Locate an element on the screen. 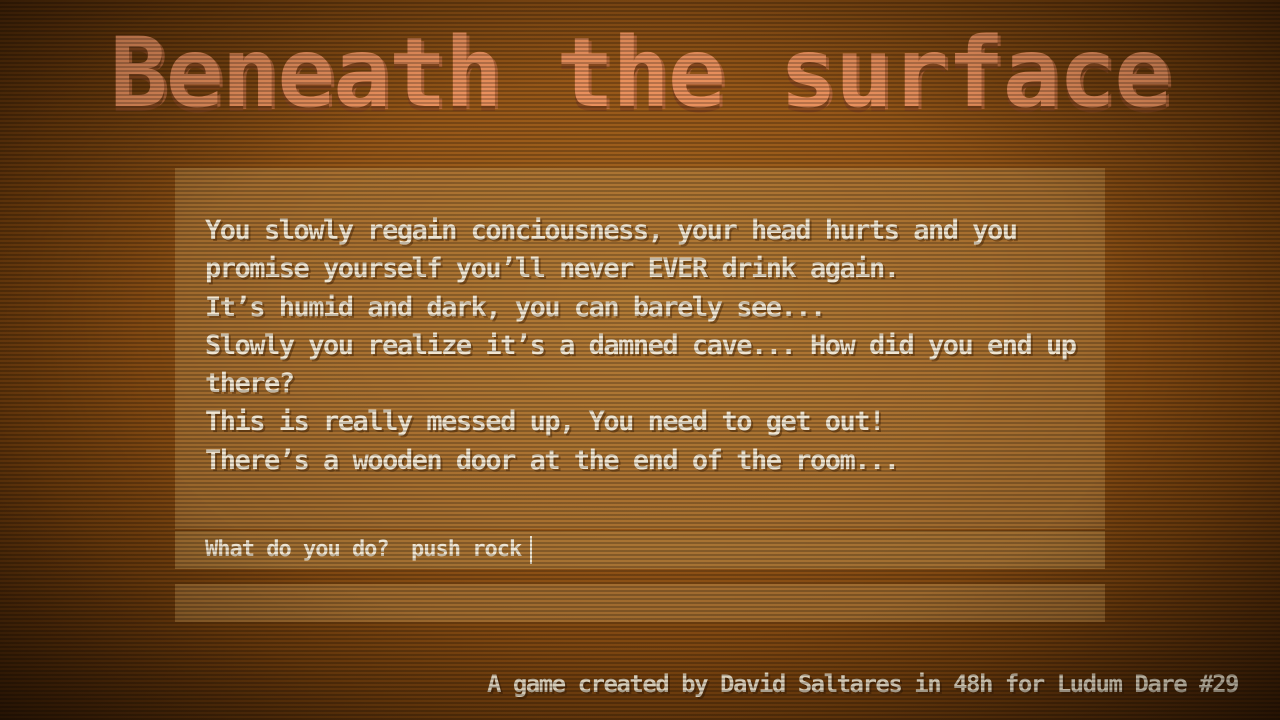 Image resolution: width=1280 pixels, height=720 pixels. response-bar is located at coordinates (640, 603).